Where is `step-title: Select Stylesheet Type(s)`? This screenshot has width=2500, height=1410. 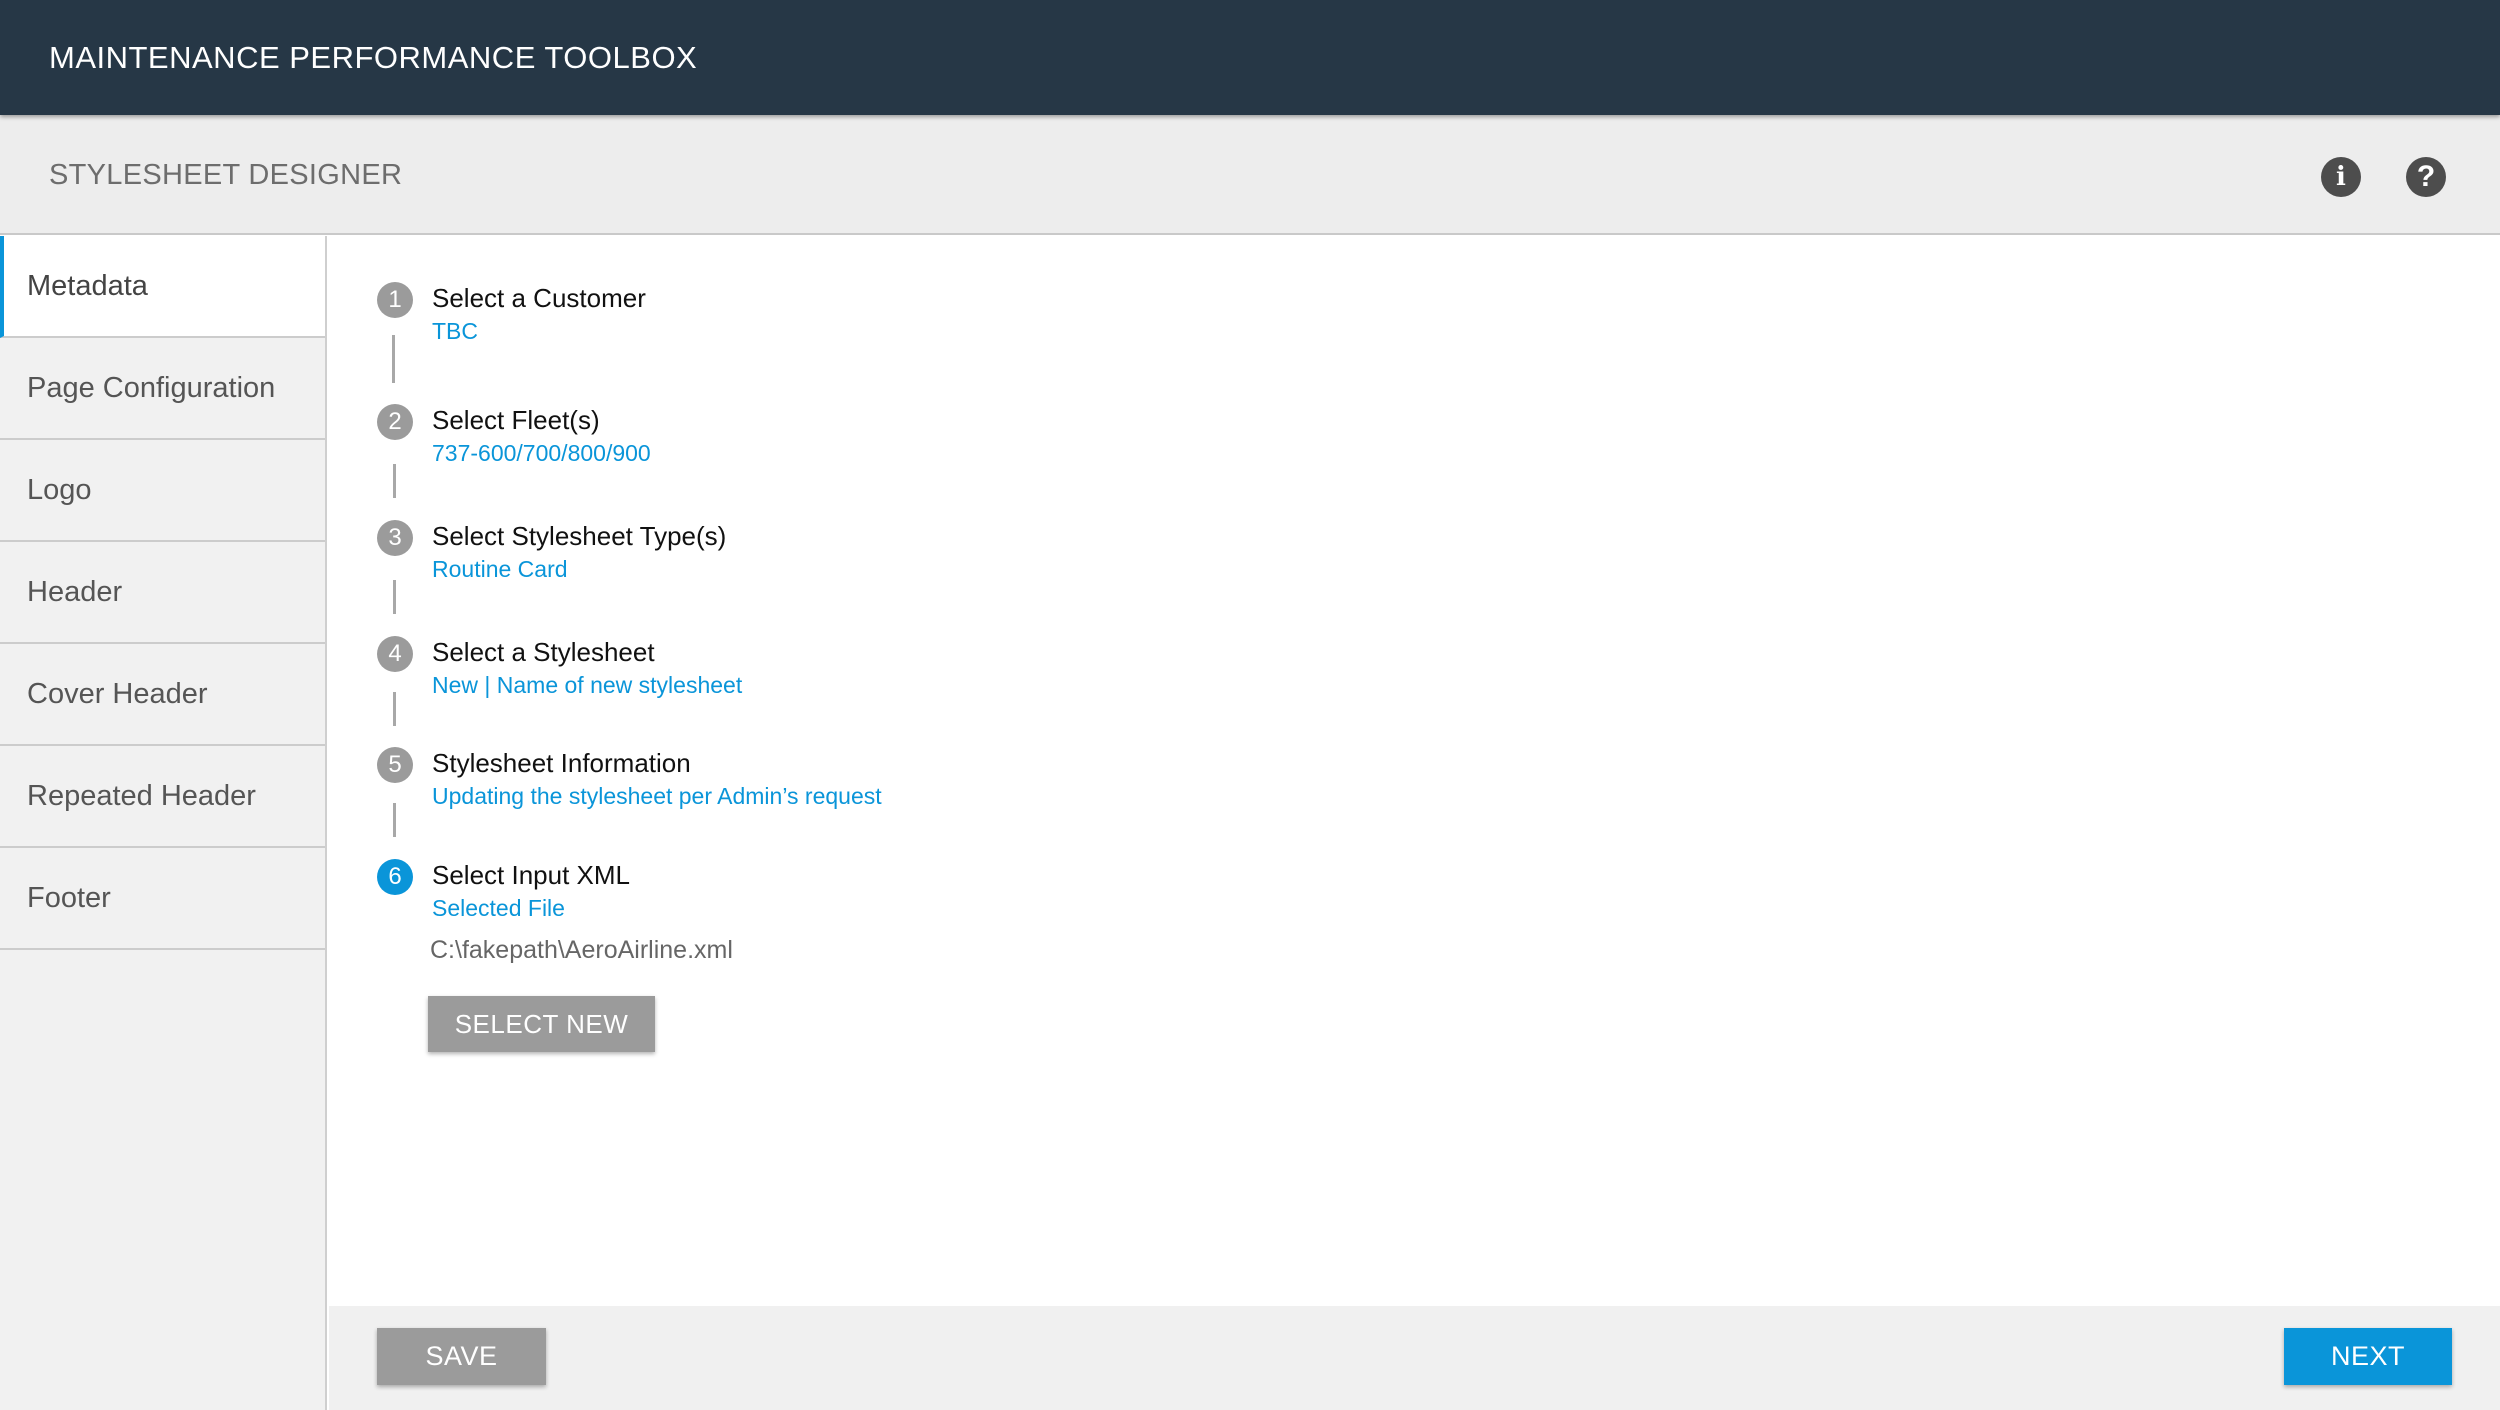 step-title: Select Stylesheet Type(s) is located at coordinates (579, 536).